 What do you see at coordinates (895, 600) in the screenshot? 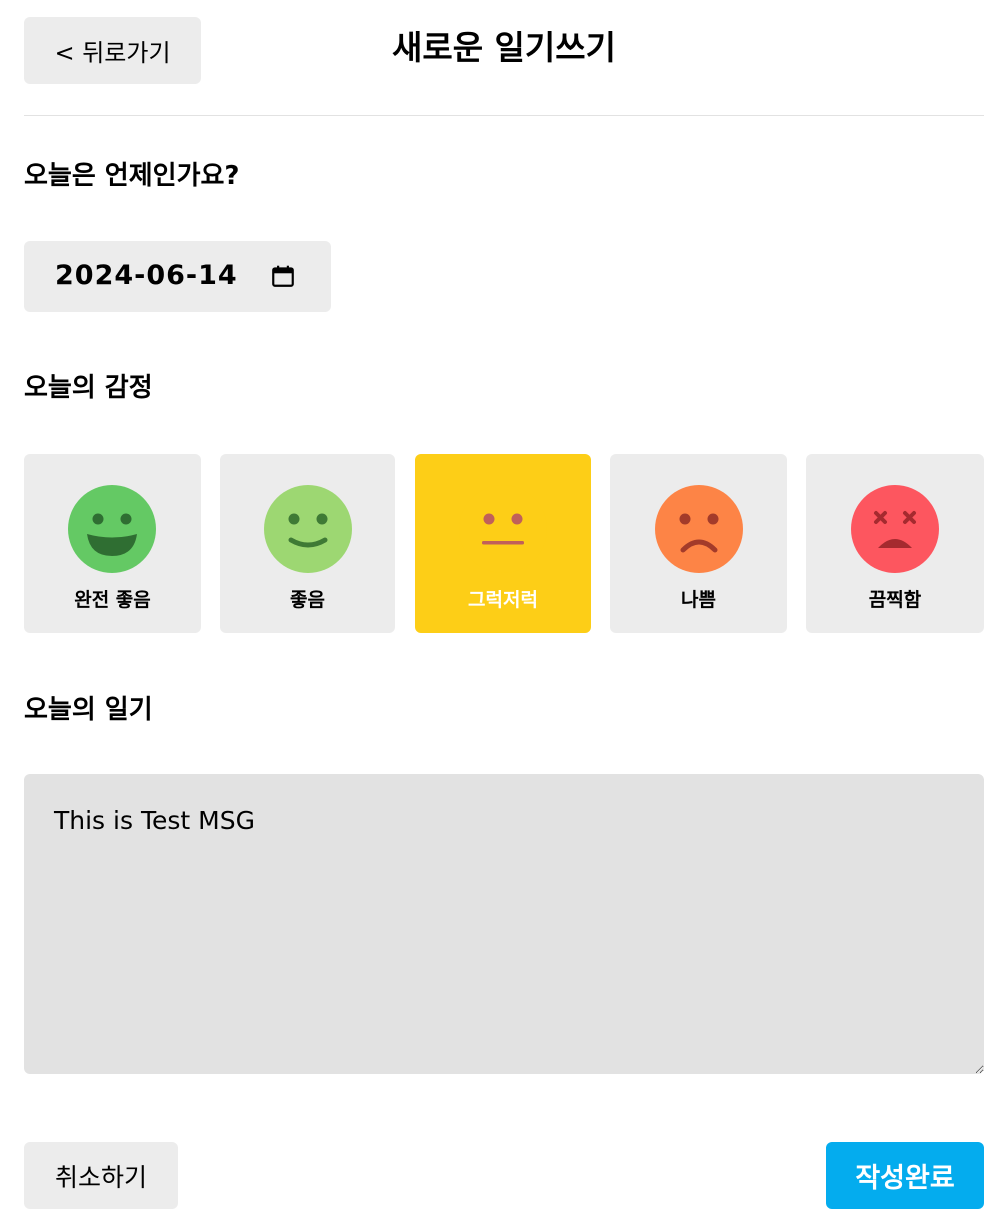
I see `emotion-label: 끔찍함` at bounding box center [895, 600].